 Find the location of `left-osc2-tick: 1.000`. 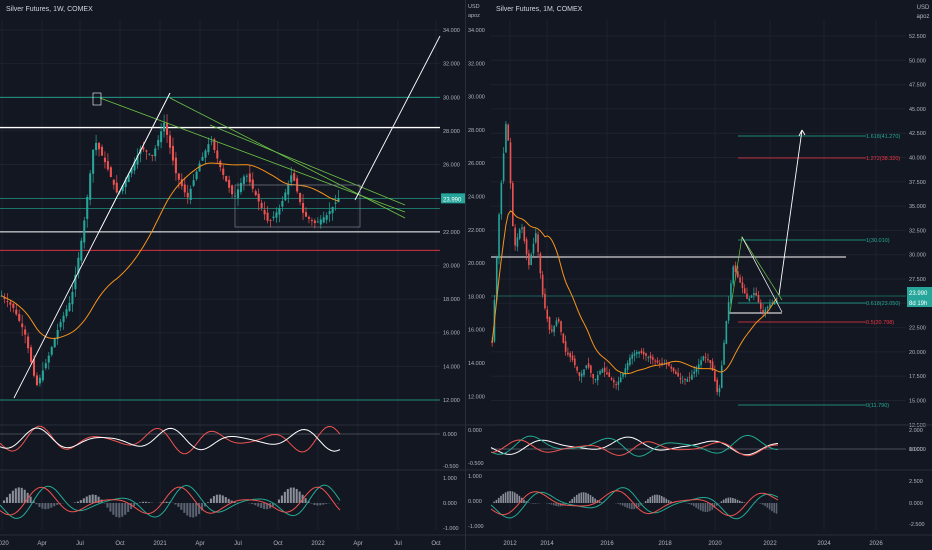

left-osc2-tick: 1.000 is located at coordinates (450, 479).